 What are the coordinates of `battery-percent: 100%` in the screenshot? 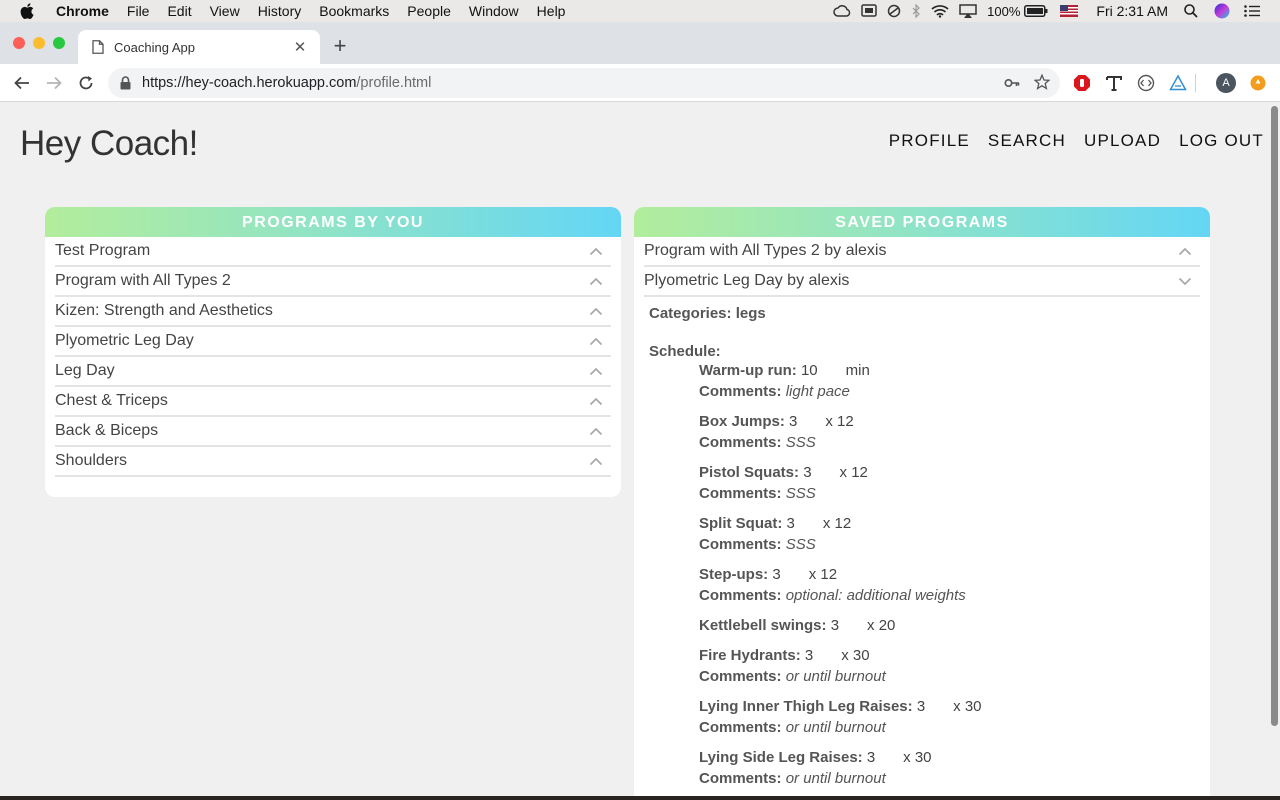 It's located at (1004, 11).